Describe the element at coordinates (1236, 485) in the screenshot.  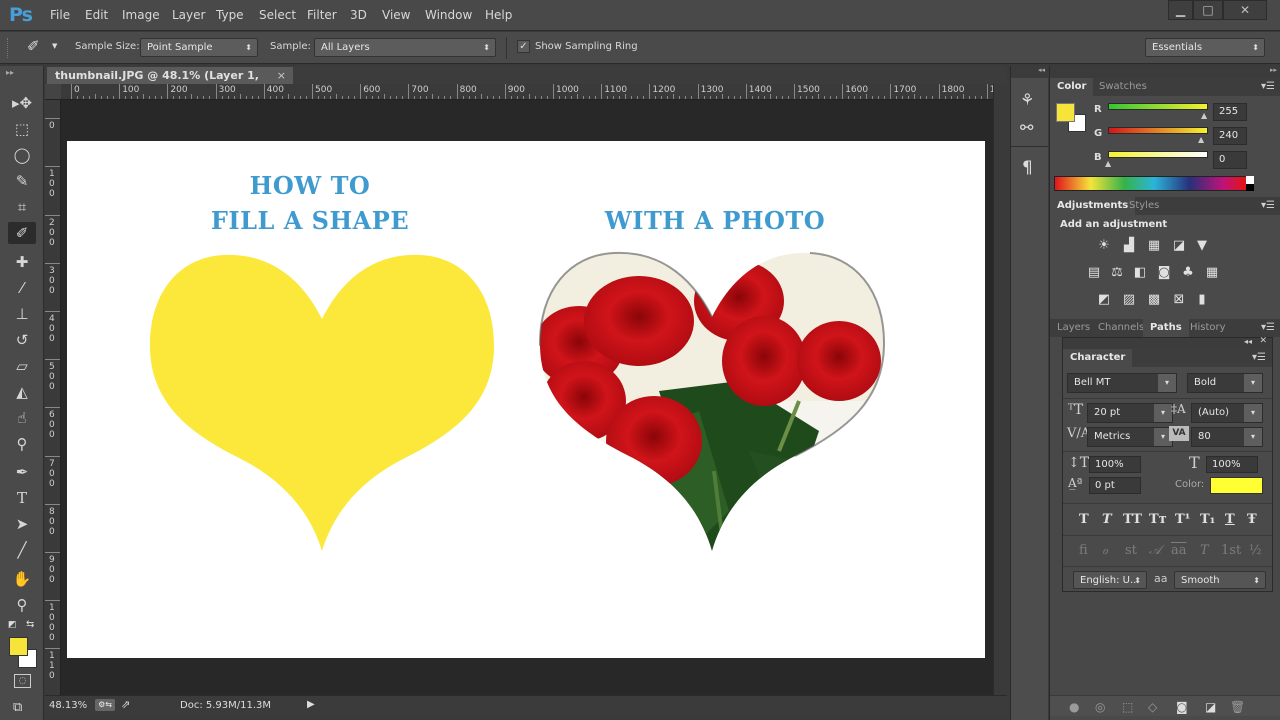
I see `text-color-swatch` at that location.